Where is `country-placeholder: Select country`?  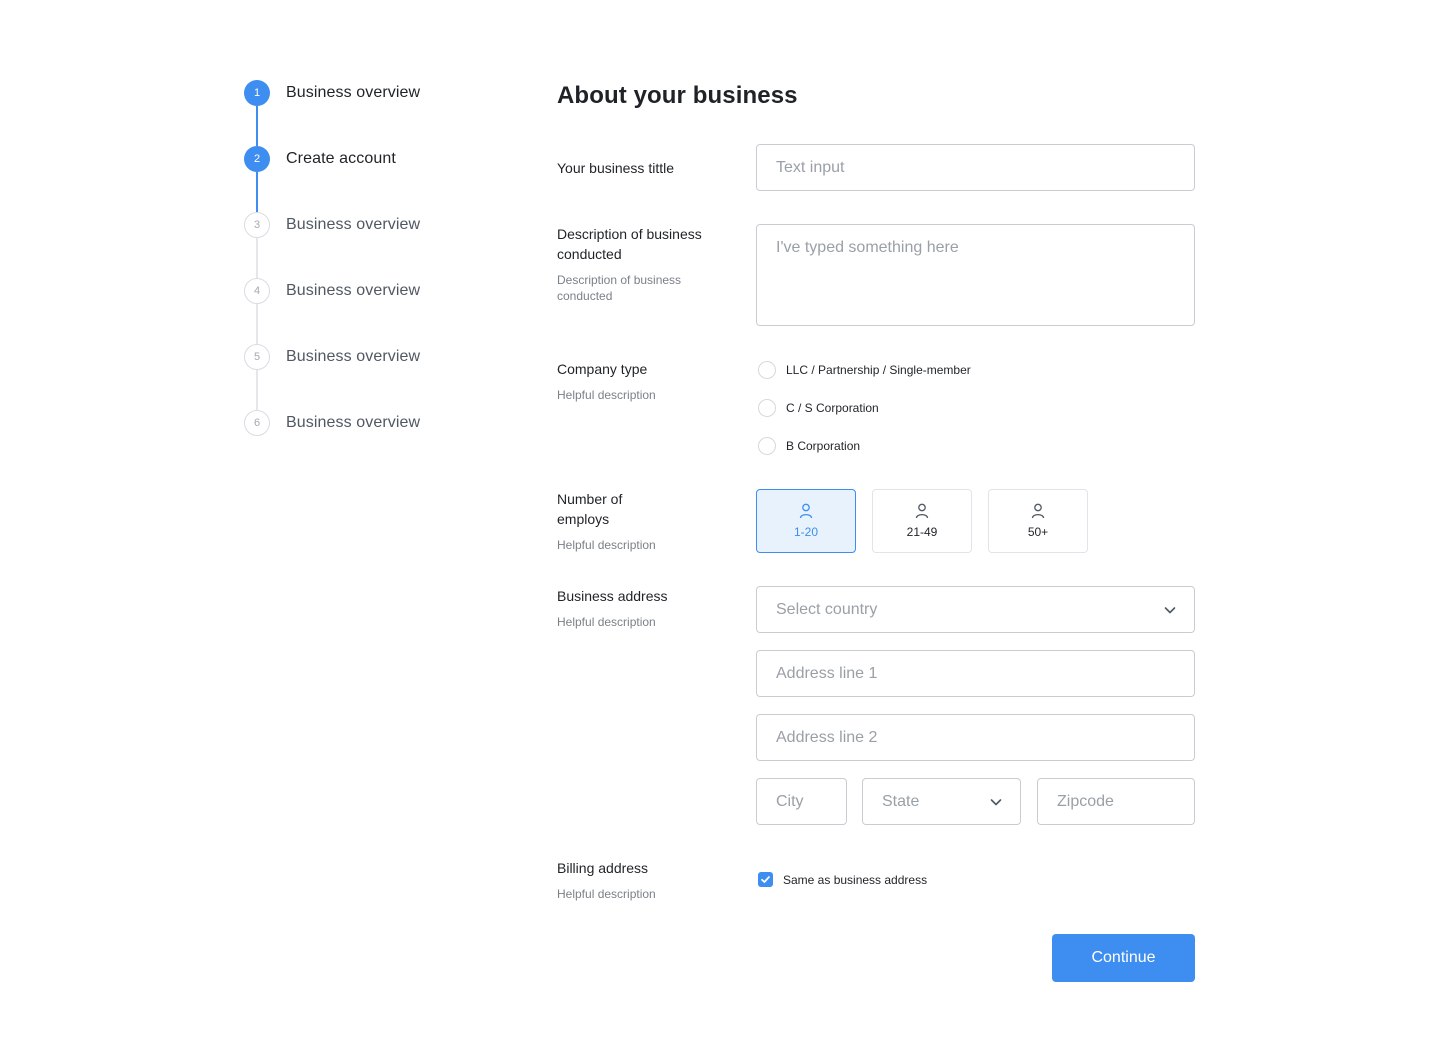 country-placeholder: Select country is located at coordinates (827, 609).